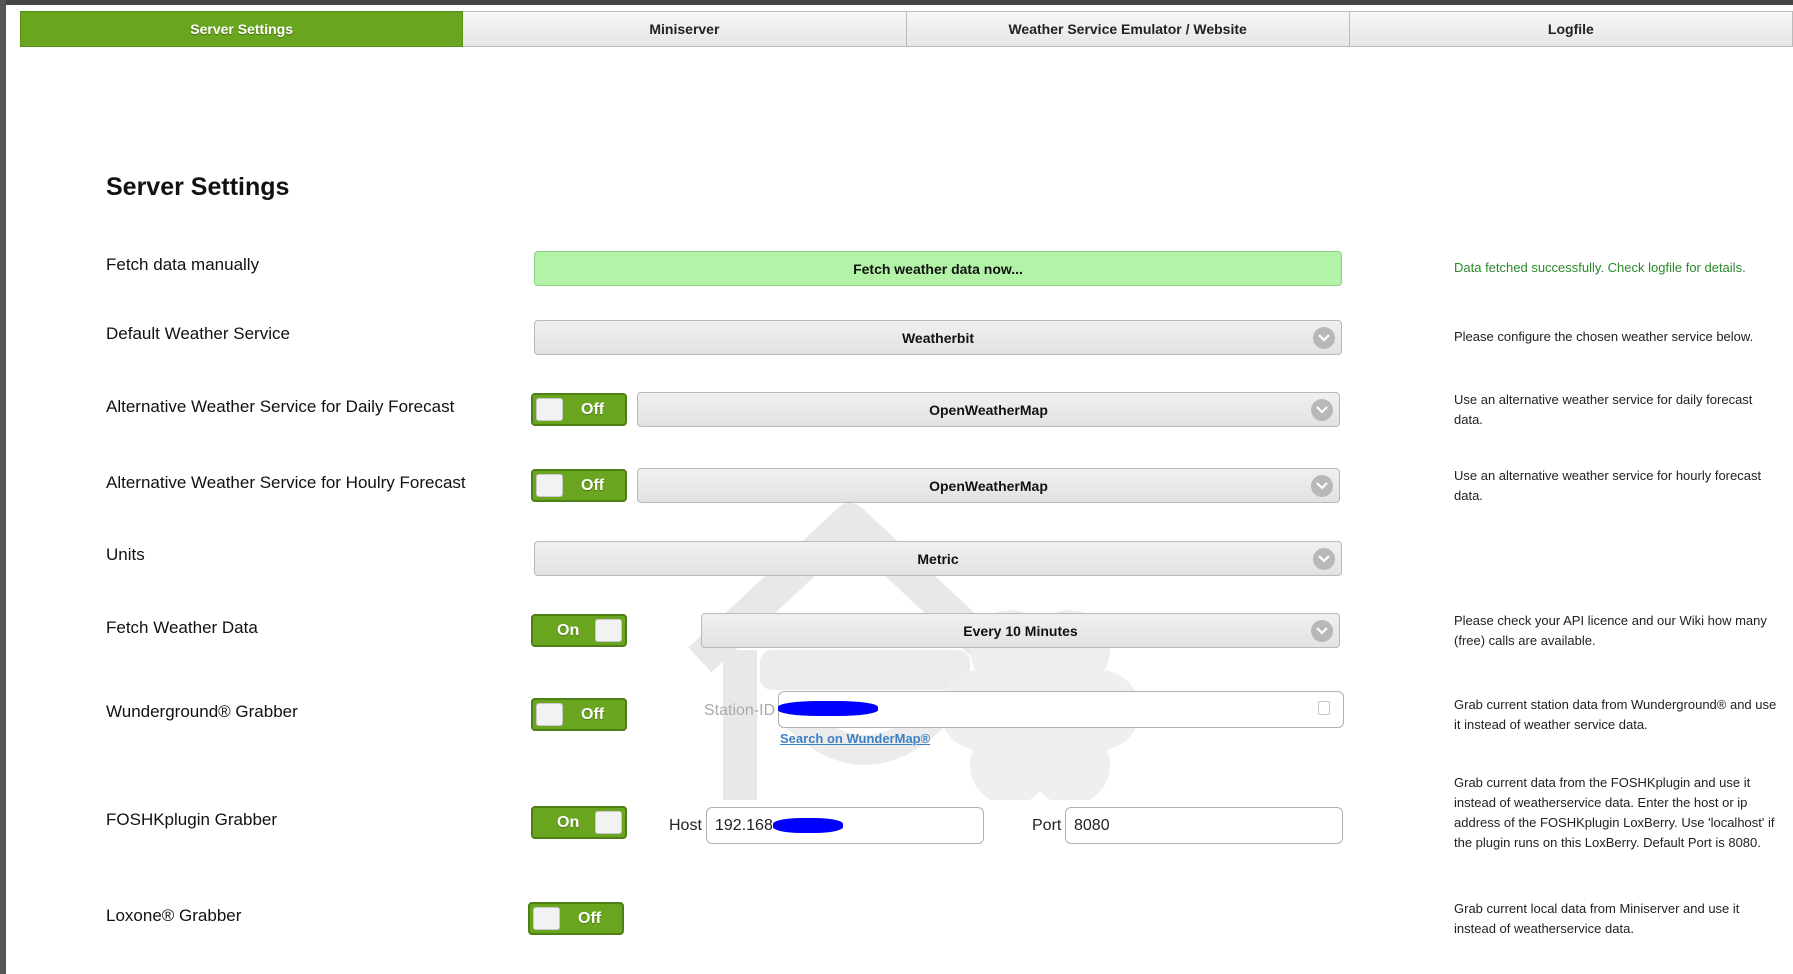 The width and height of the screenshot is (1793, 974). Describe the element at coordinates (1047, 825) in the screenshot. I see `port-label: Port` at that location.